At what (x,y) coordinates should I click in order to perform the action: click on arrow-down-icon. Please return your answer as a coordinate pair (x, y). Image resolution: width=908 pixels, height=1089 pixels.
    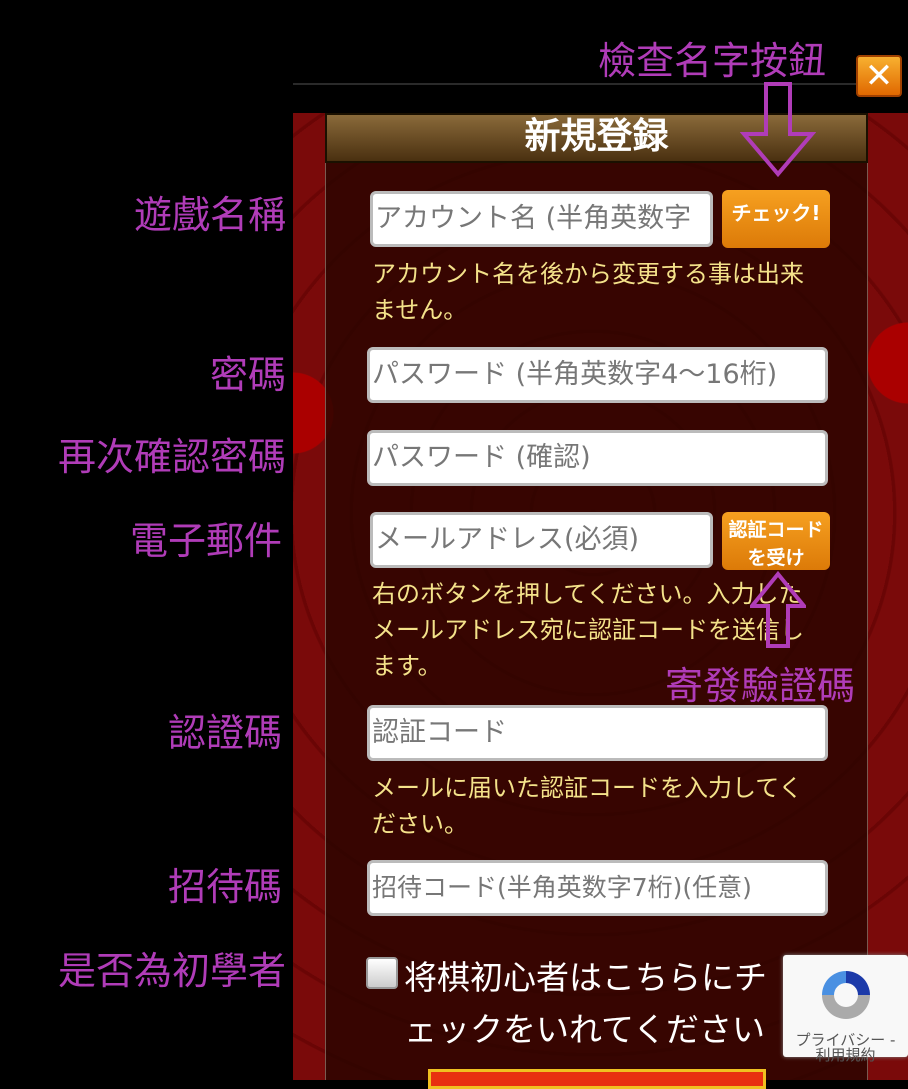
    Looking at the image, I should click on (778, 130).